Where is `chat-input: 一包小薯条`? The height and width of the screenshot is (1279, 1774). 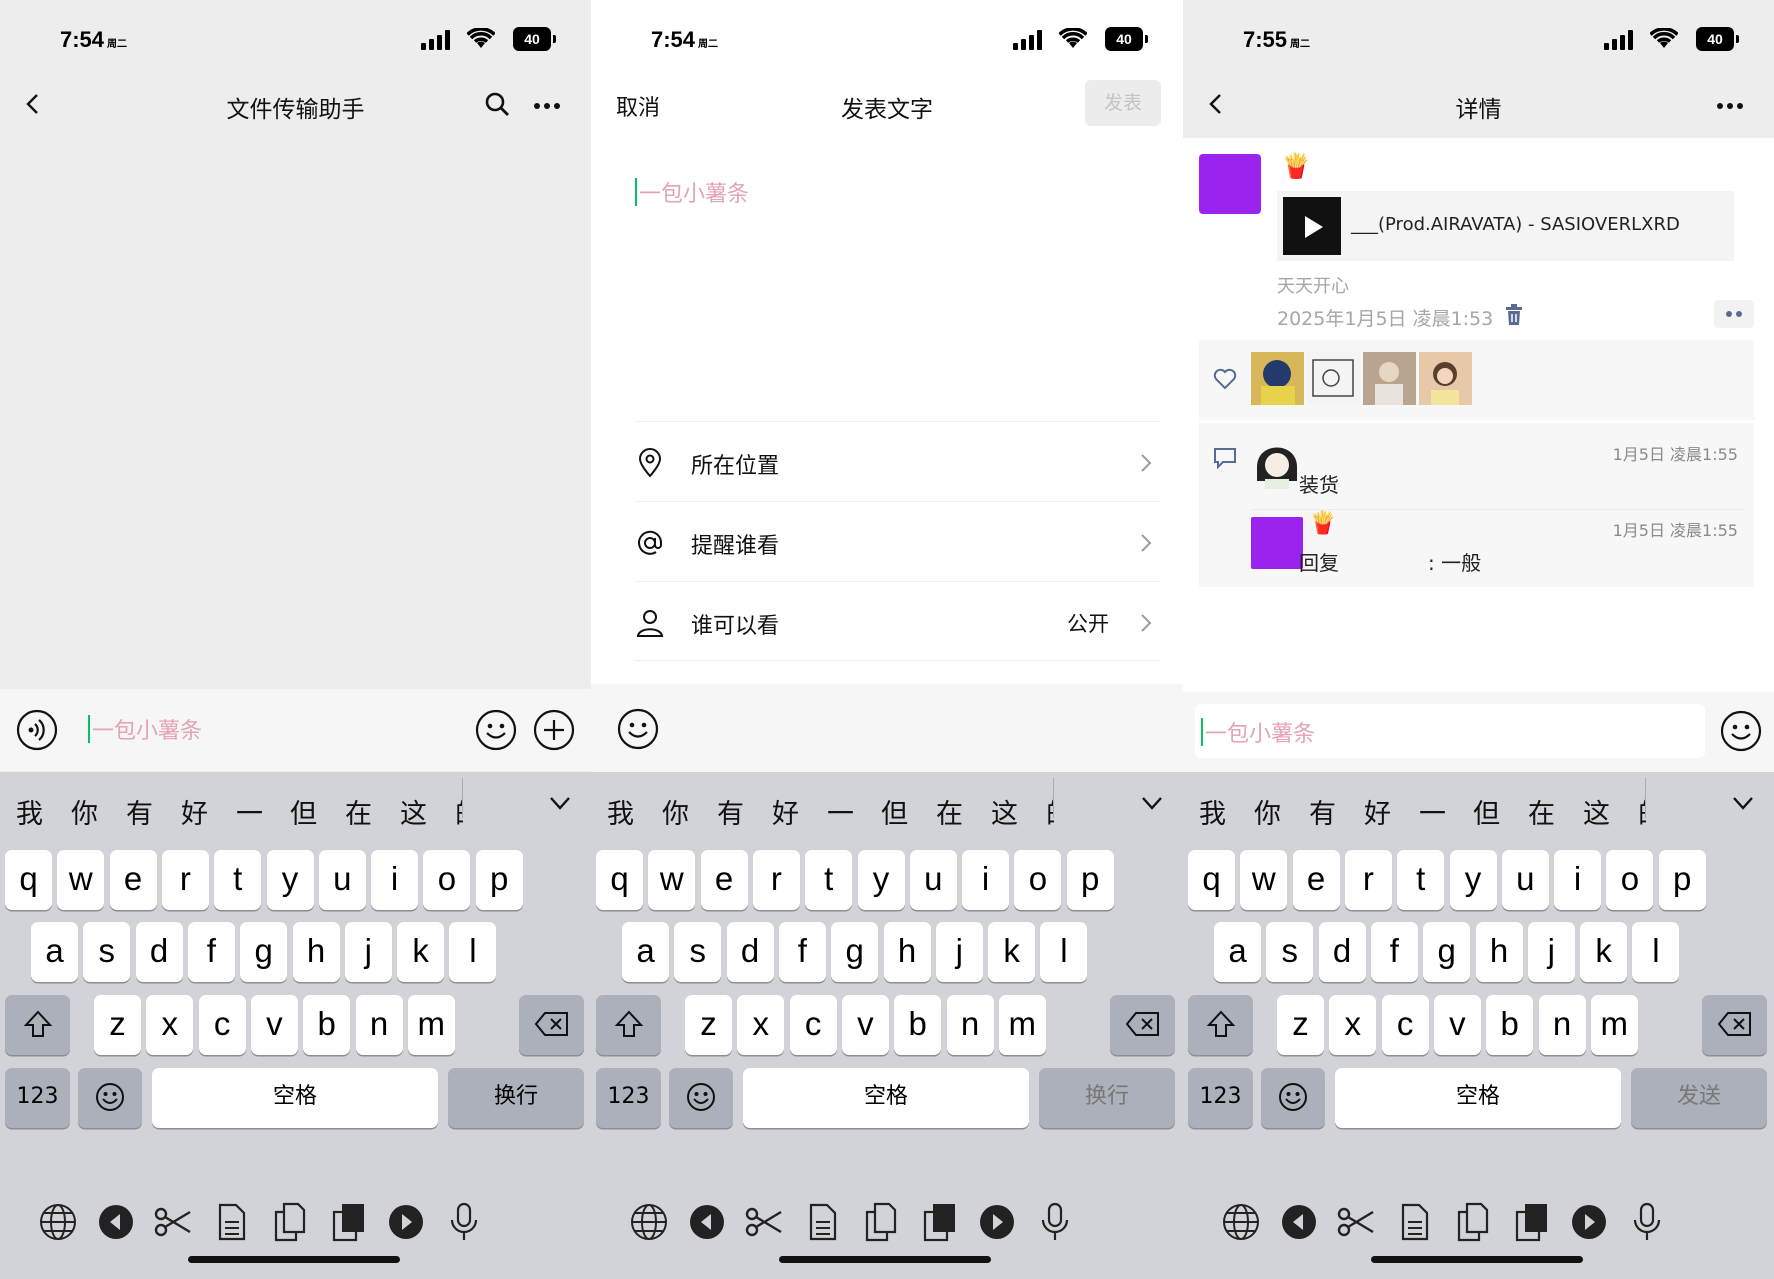
chat-input: 一包小薯条 is located at coordinates (145, 729).